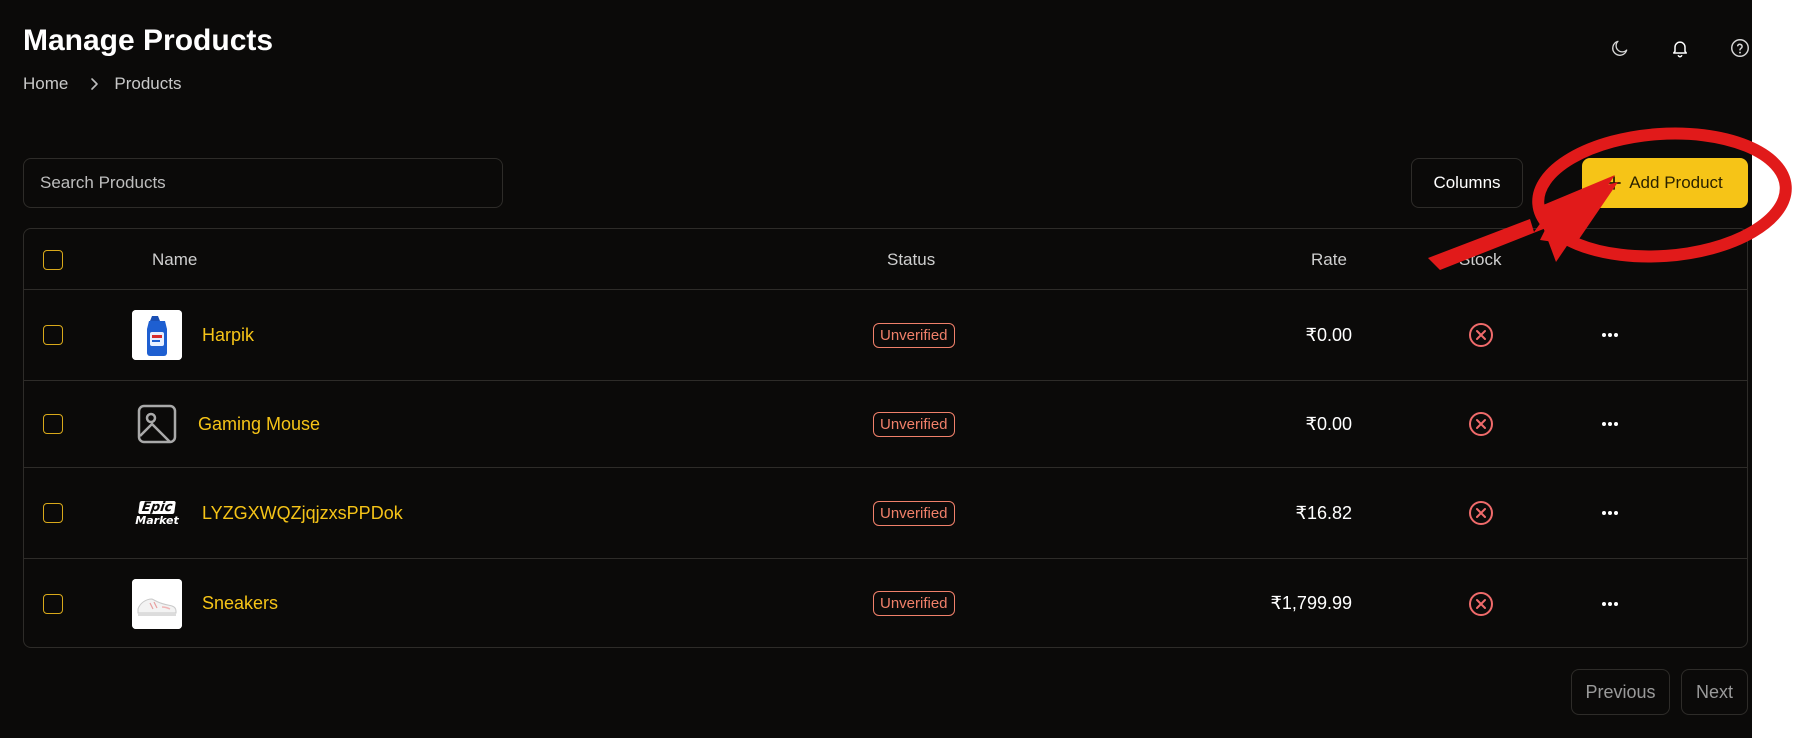  I want to click on columns-button-label: Columns, so click(1467, 182).